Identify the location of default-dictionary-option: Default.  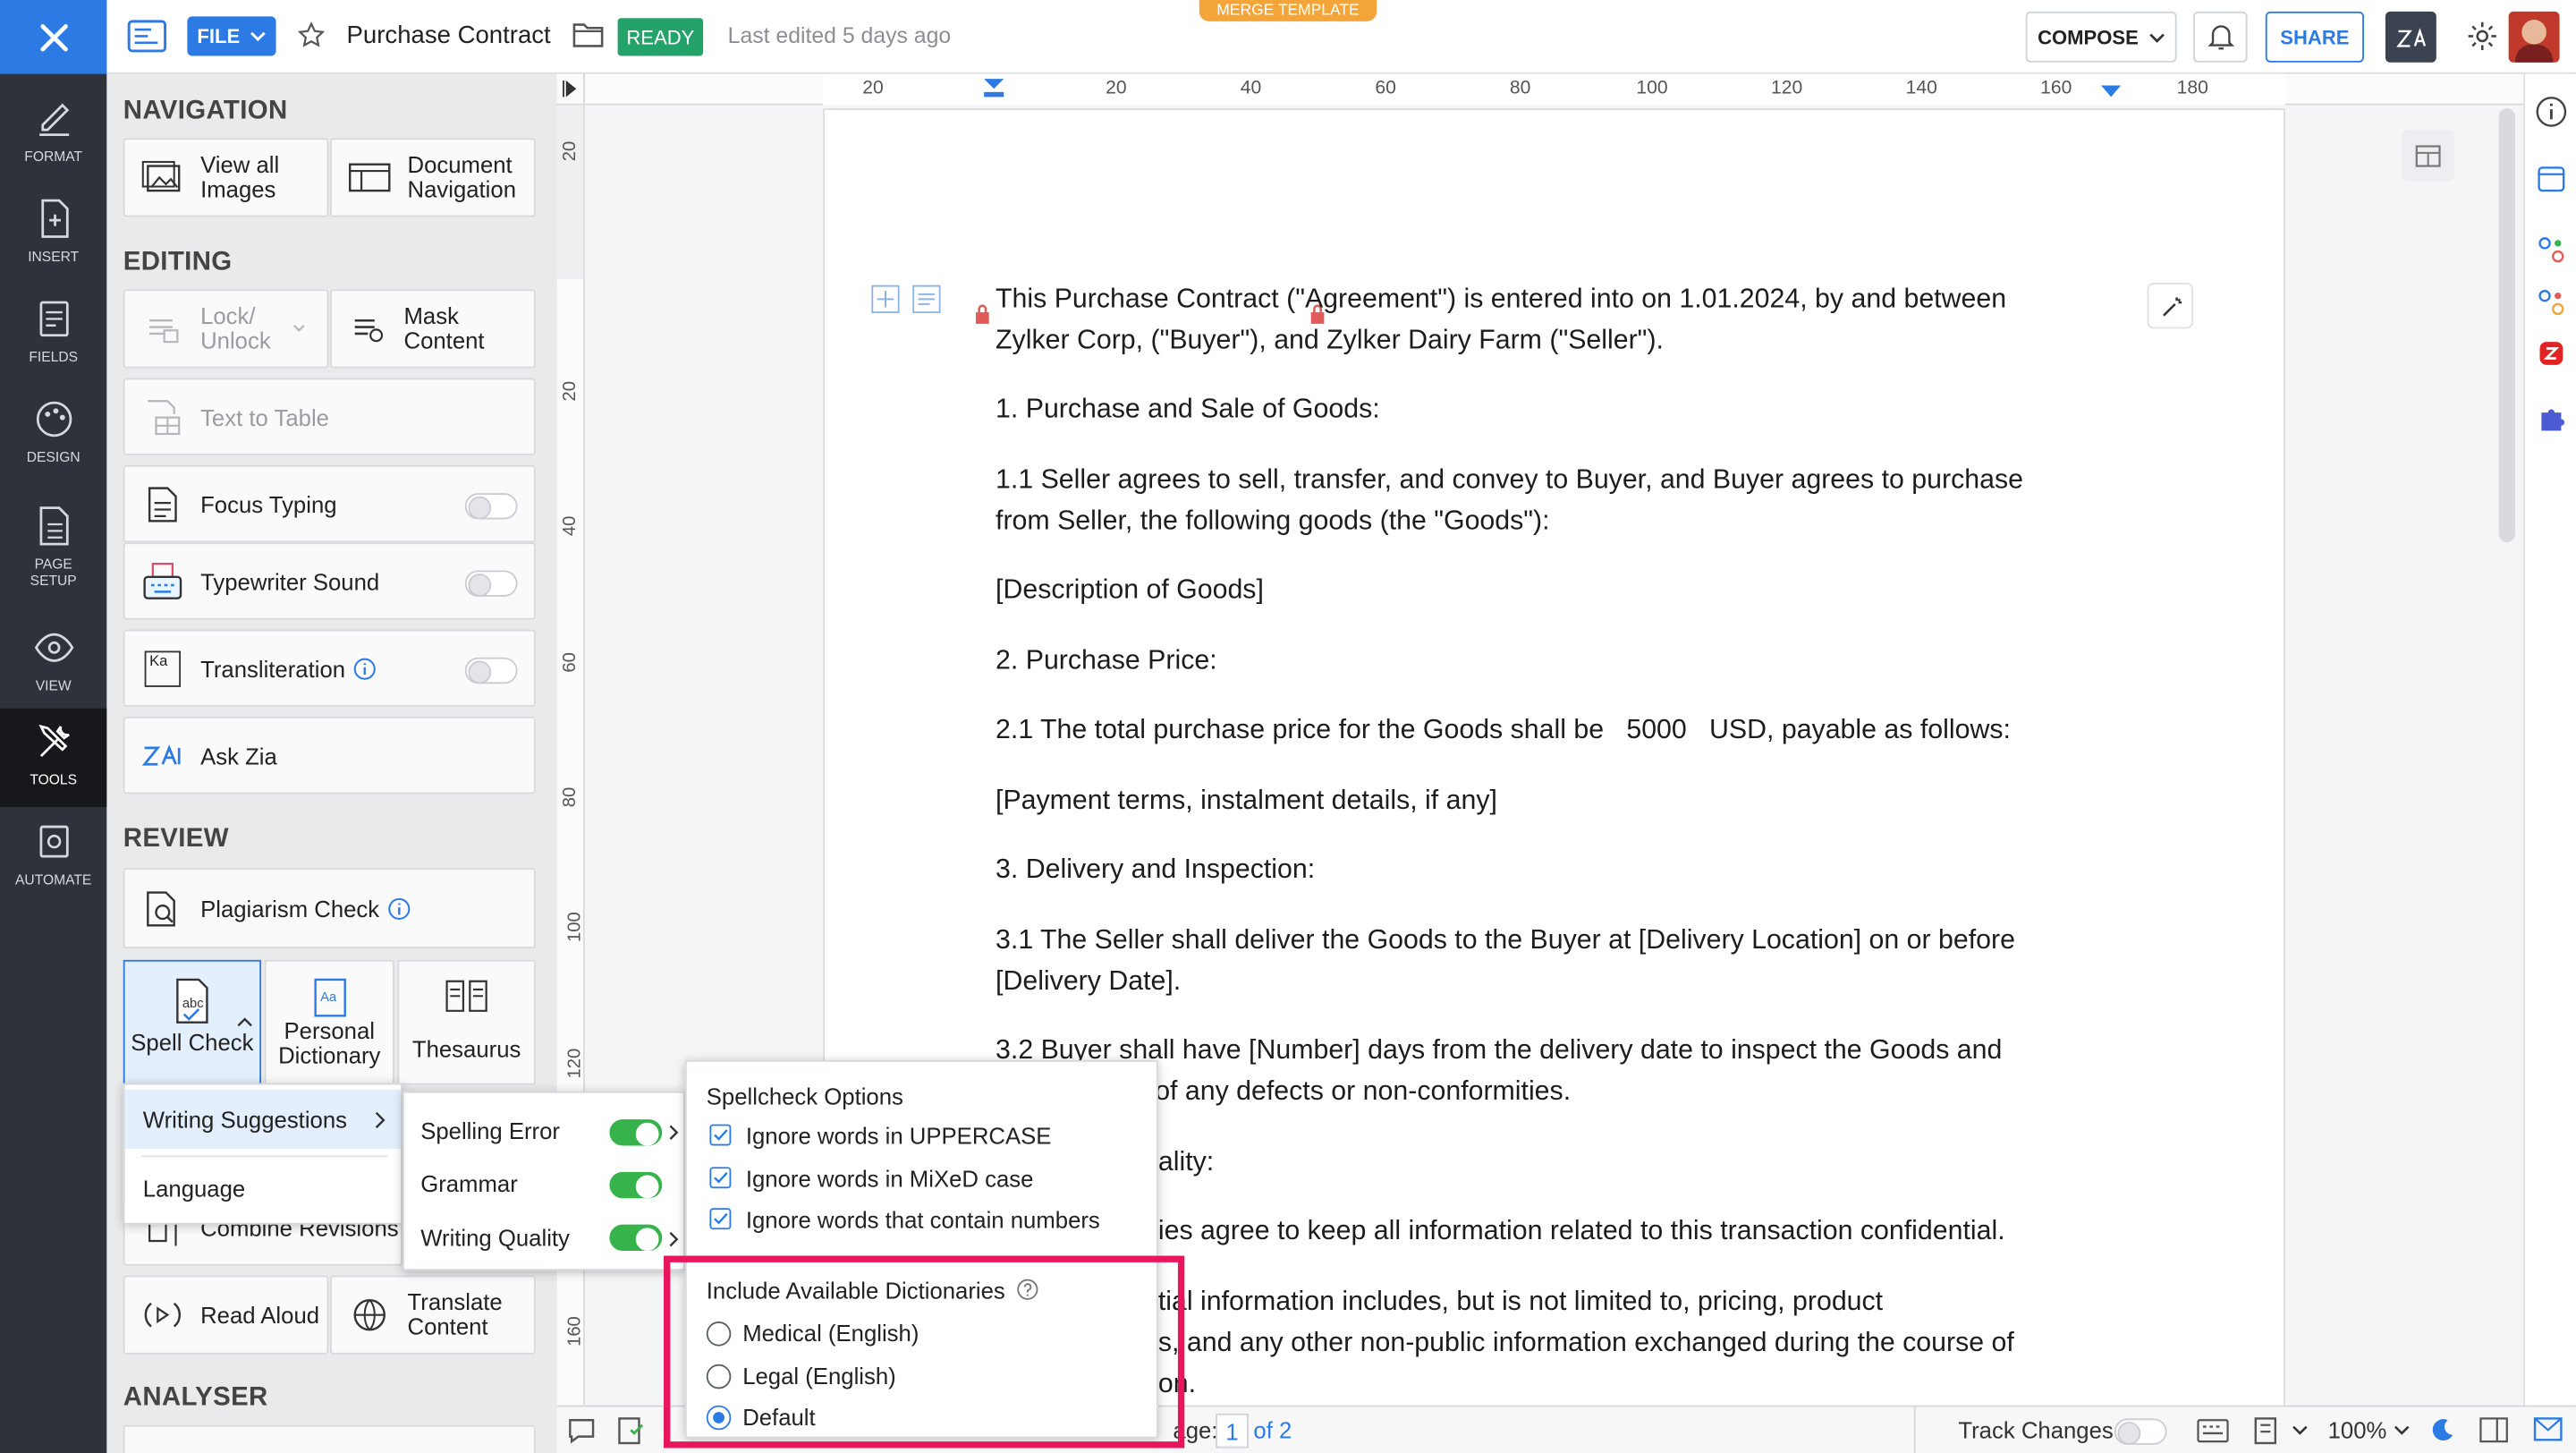
(778, 1417).